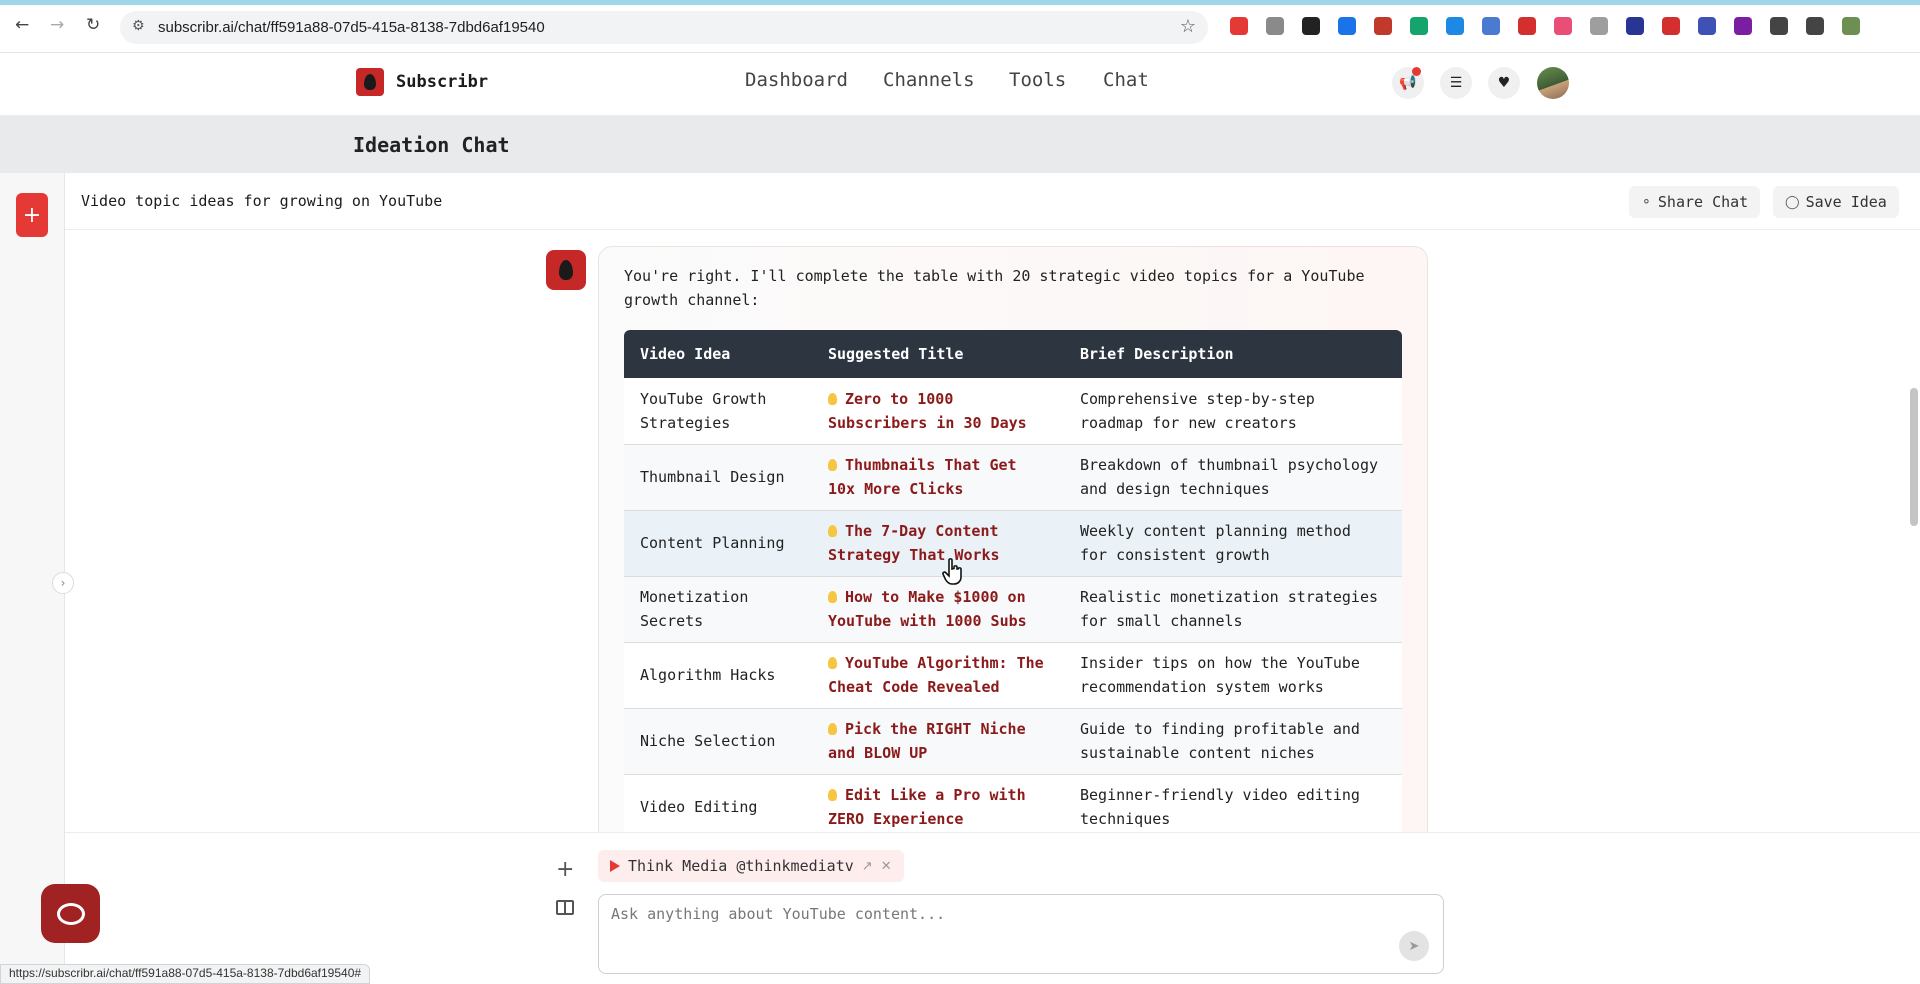  Describe the element at coordinates (1233, 354) in the screenshot. I see `column-header: Brief Description` at that location.